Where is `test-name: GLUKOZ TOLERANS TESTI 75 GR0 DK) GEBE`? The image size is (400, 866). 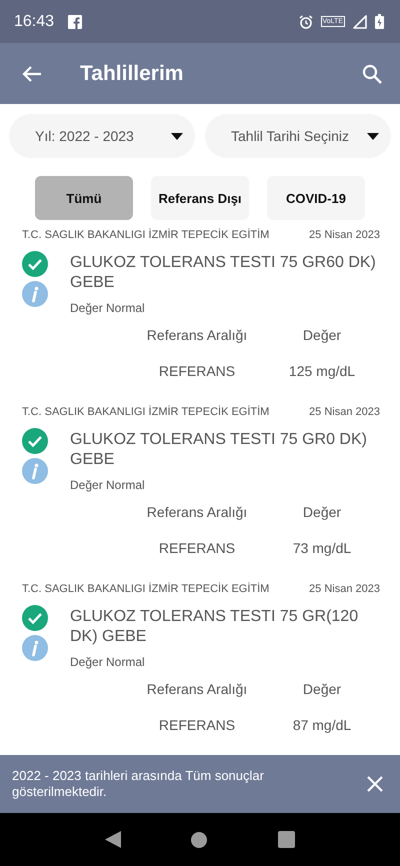
test-name: GLUKOZ TOLERANS TESTI 75 GR0 DK) GEBE is located at coordinates (219, 450).